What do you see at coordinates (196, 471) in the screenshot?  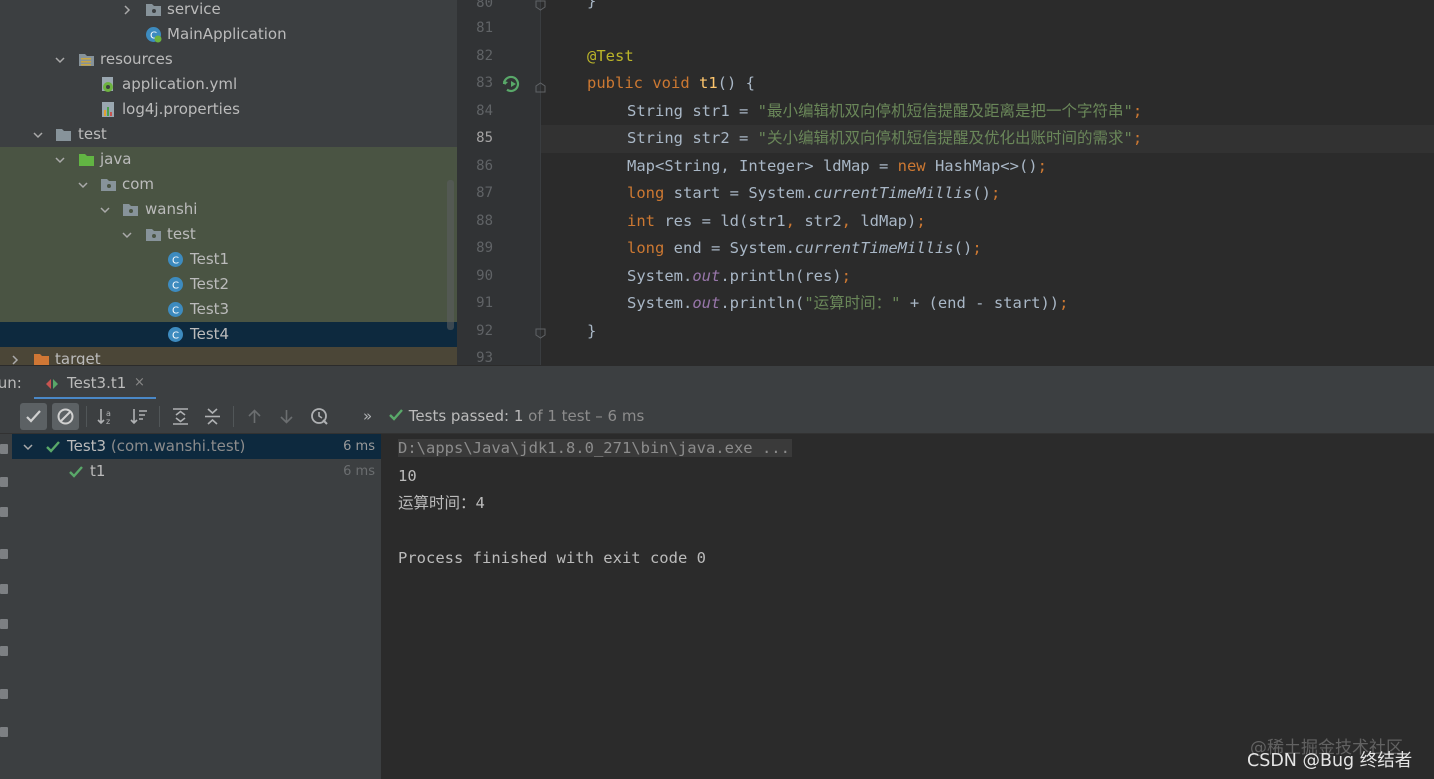 I see `test-method-row: t1 6 ms` at bounding box center [196, 471].